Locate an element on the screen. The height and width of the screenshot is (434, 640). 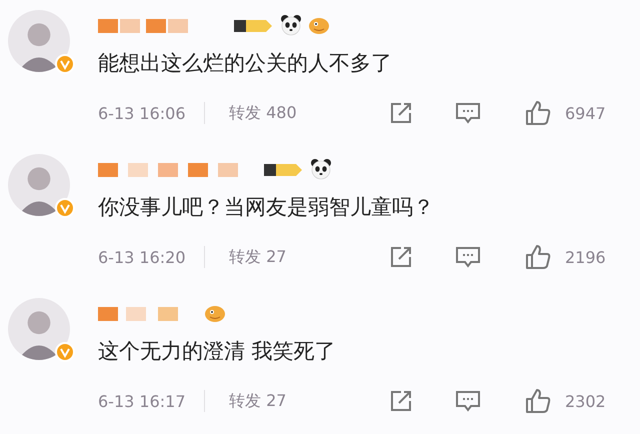
like-count: 2196 is located at coordinates (585, 257).